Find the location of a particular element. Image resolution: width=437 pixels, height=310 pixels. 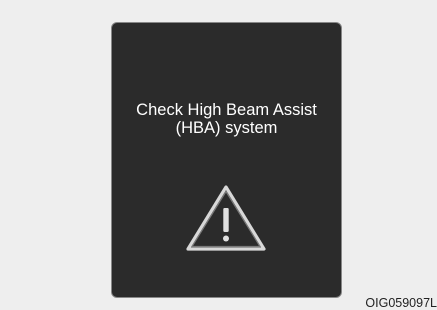

warning-message-line-1: Check High Beam Assist is located at coordinates (226, 110).